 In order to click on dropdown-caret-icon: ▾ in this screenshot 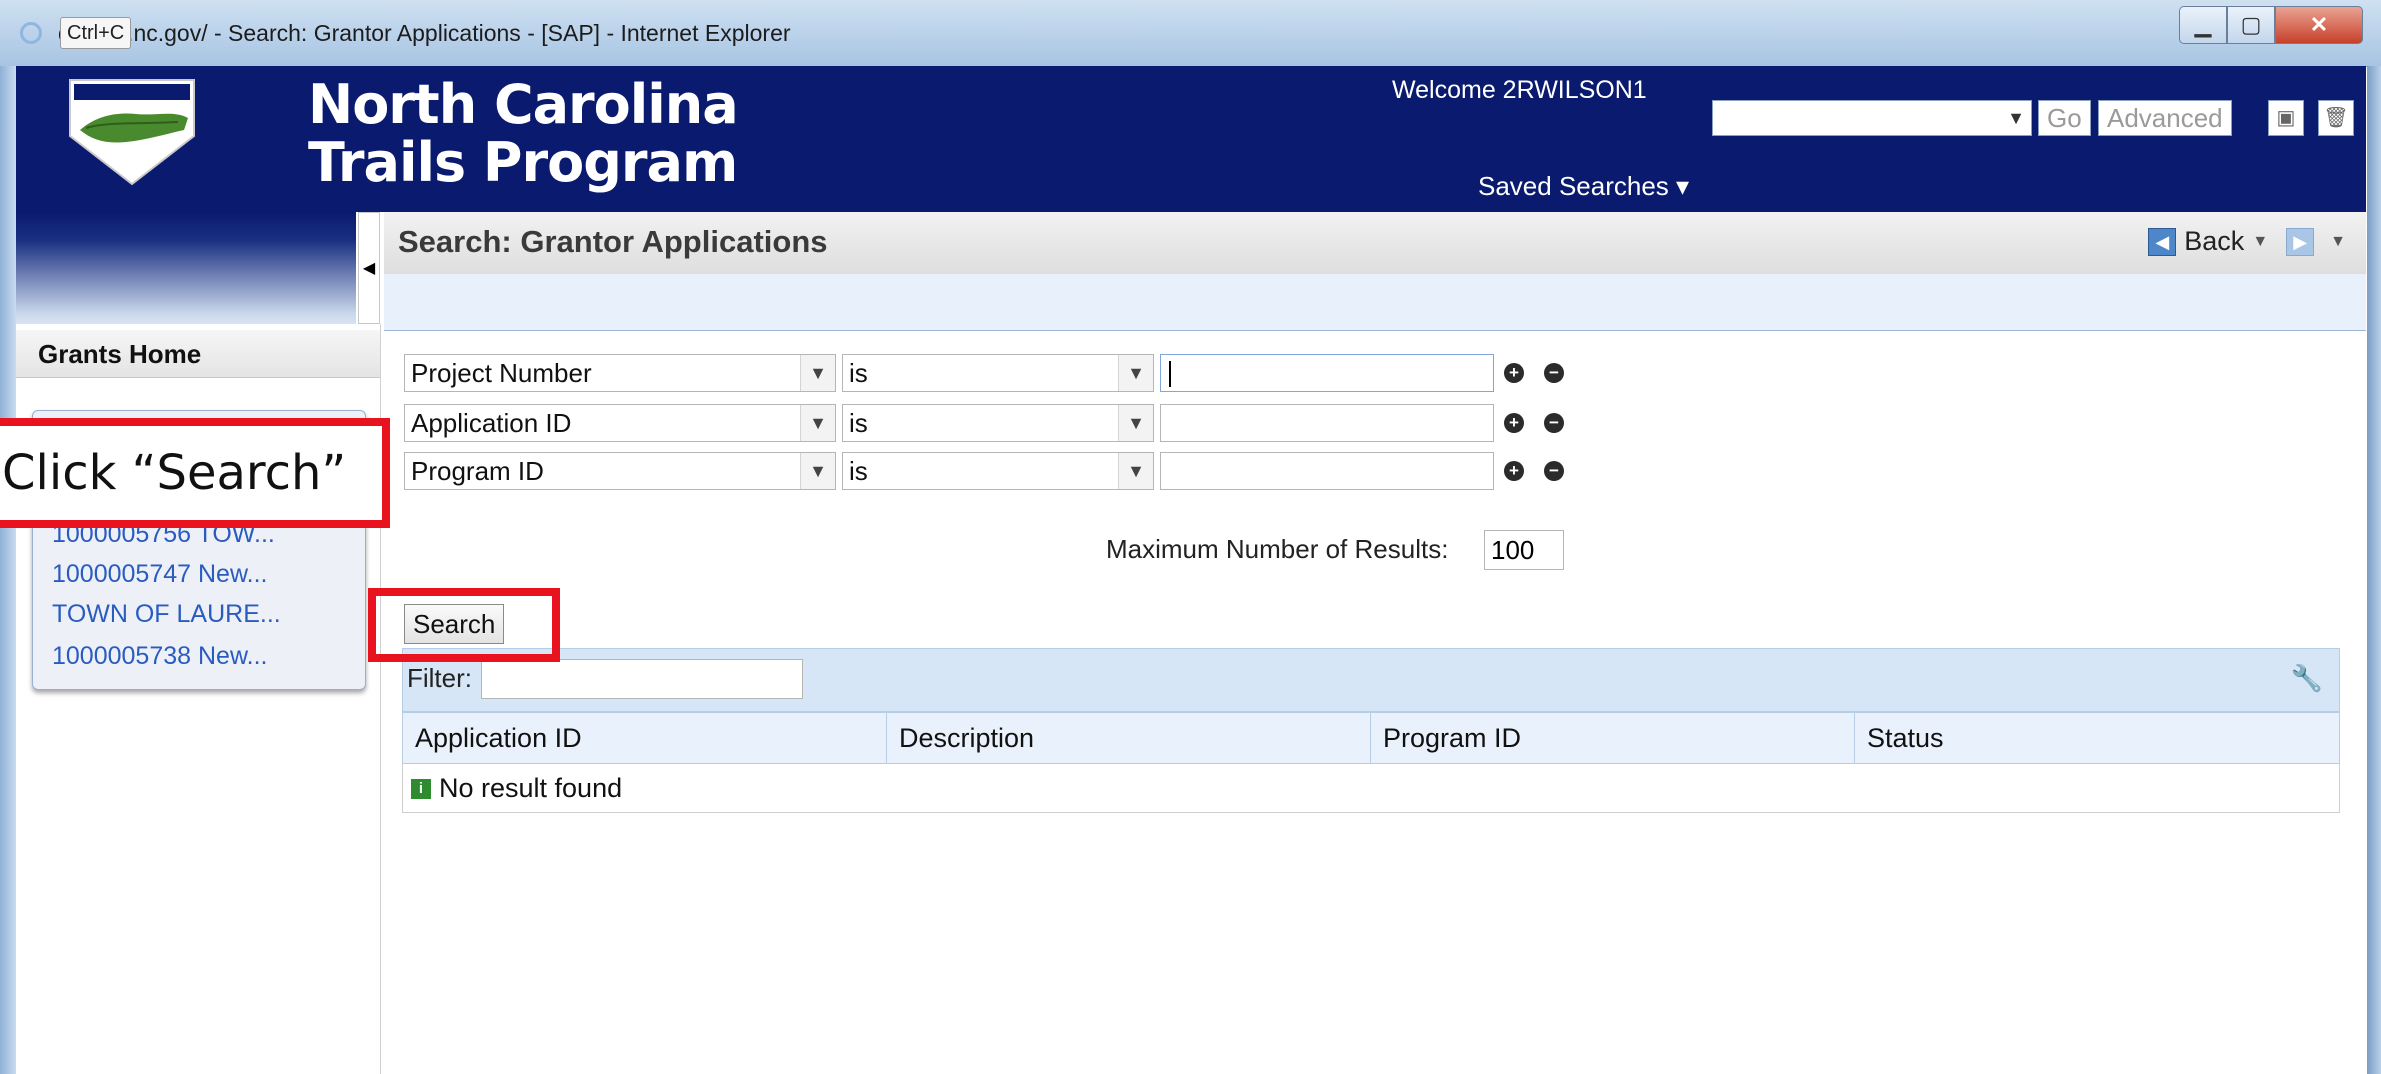, I will do `click(1683, 186)`.